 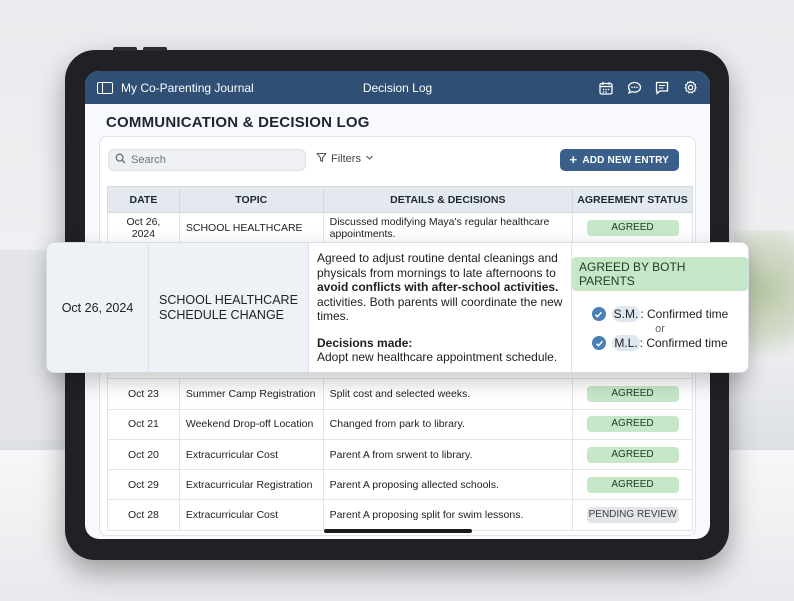 What do you see at coordinates (634, 88) in the screenshot?
I see `chat-icon` at bounding box center [634, 88].